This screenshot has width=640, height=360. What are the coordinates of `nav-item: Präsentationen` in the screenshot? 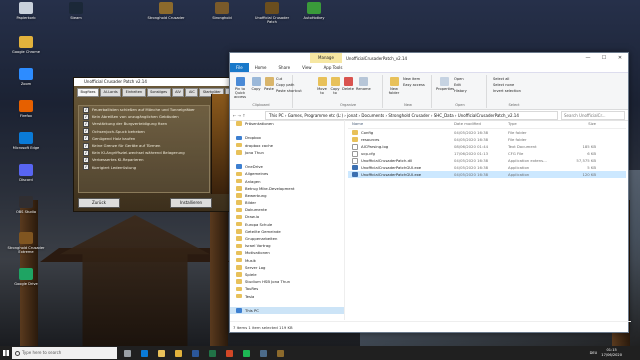 It's located at (287, 123).